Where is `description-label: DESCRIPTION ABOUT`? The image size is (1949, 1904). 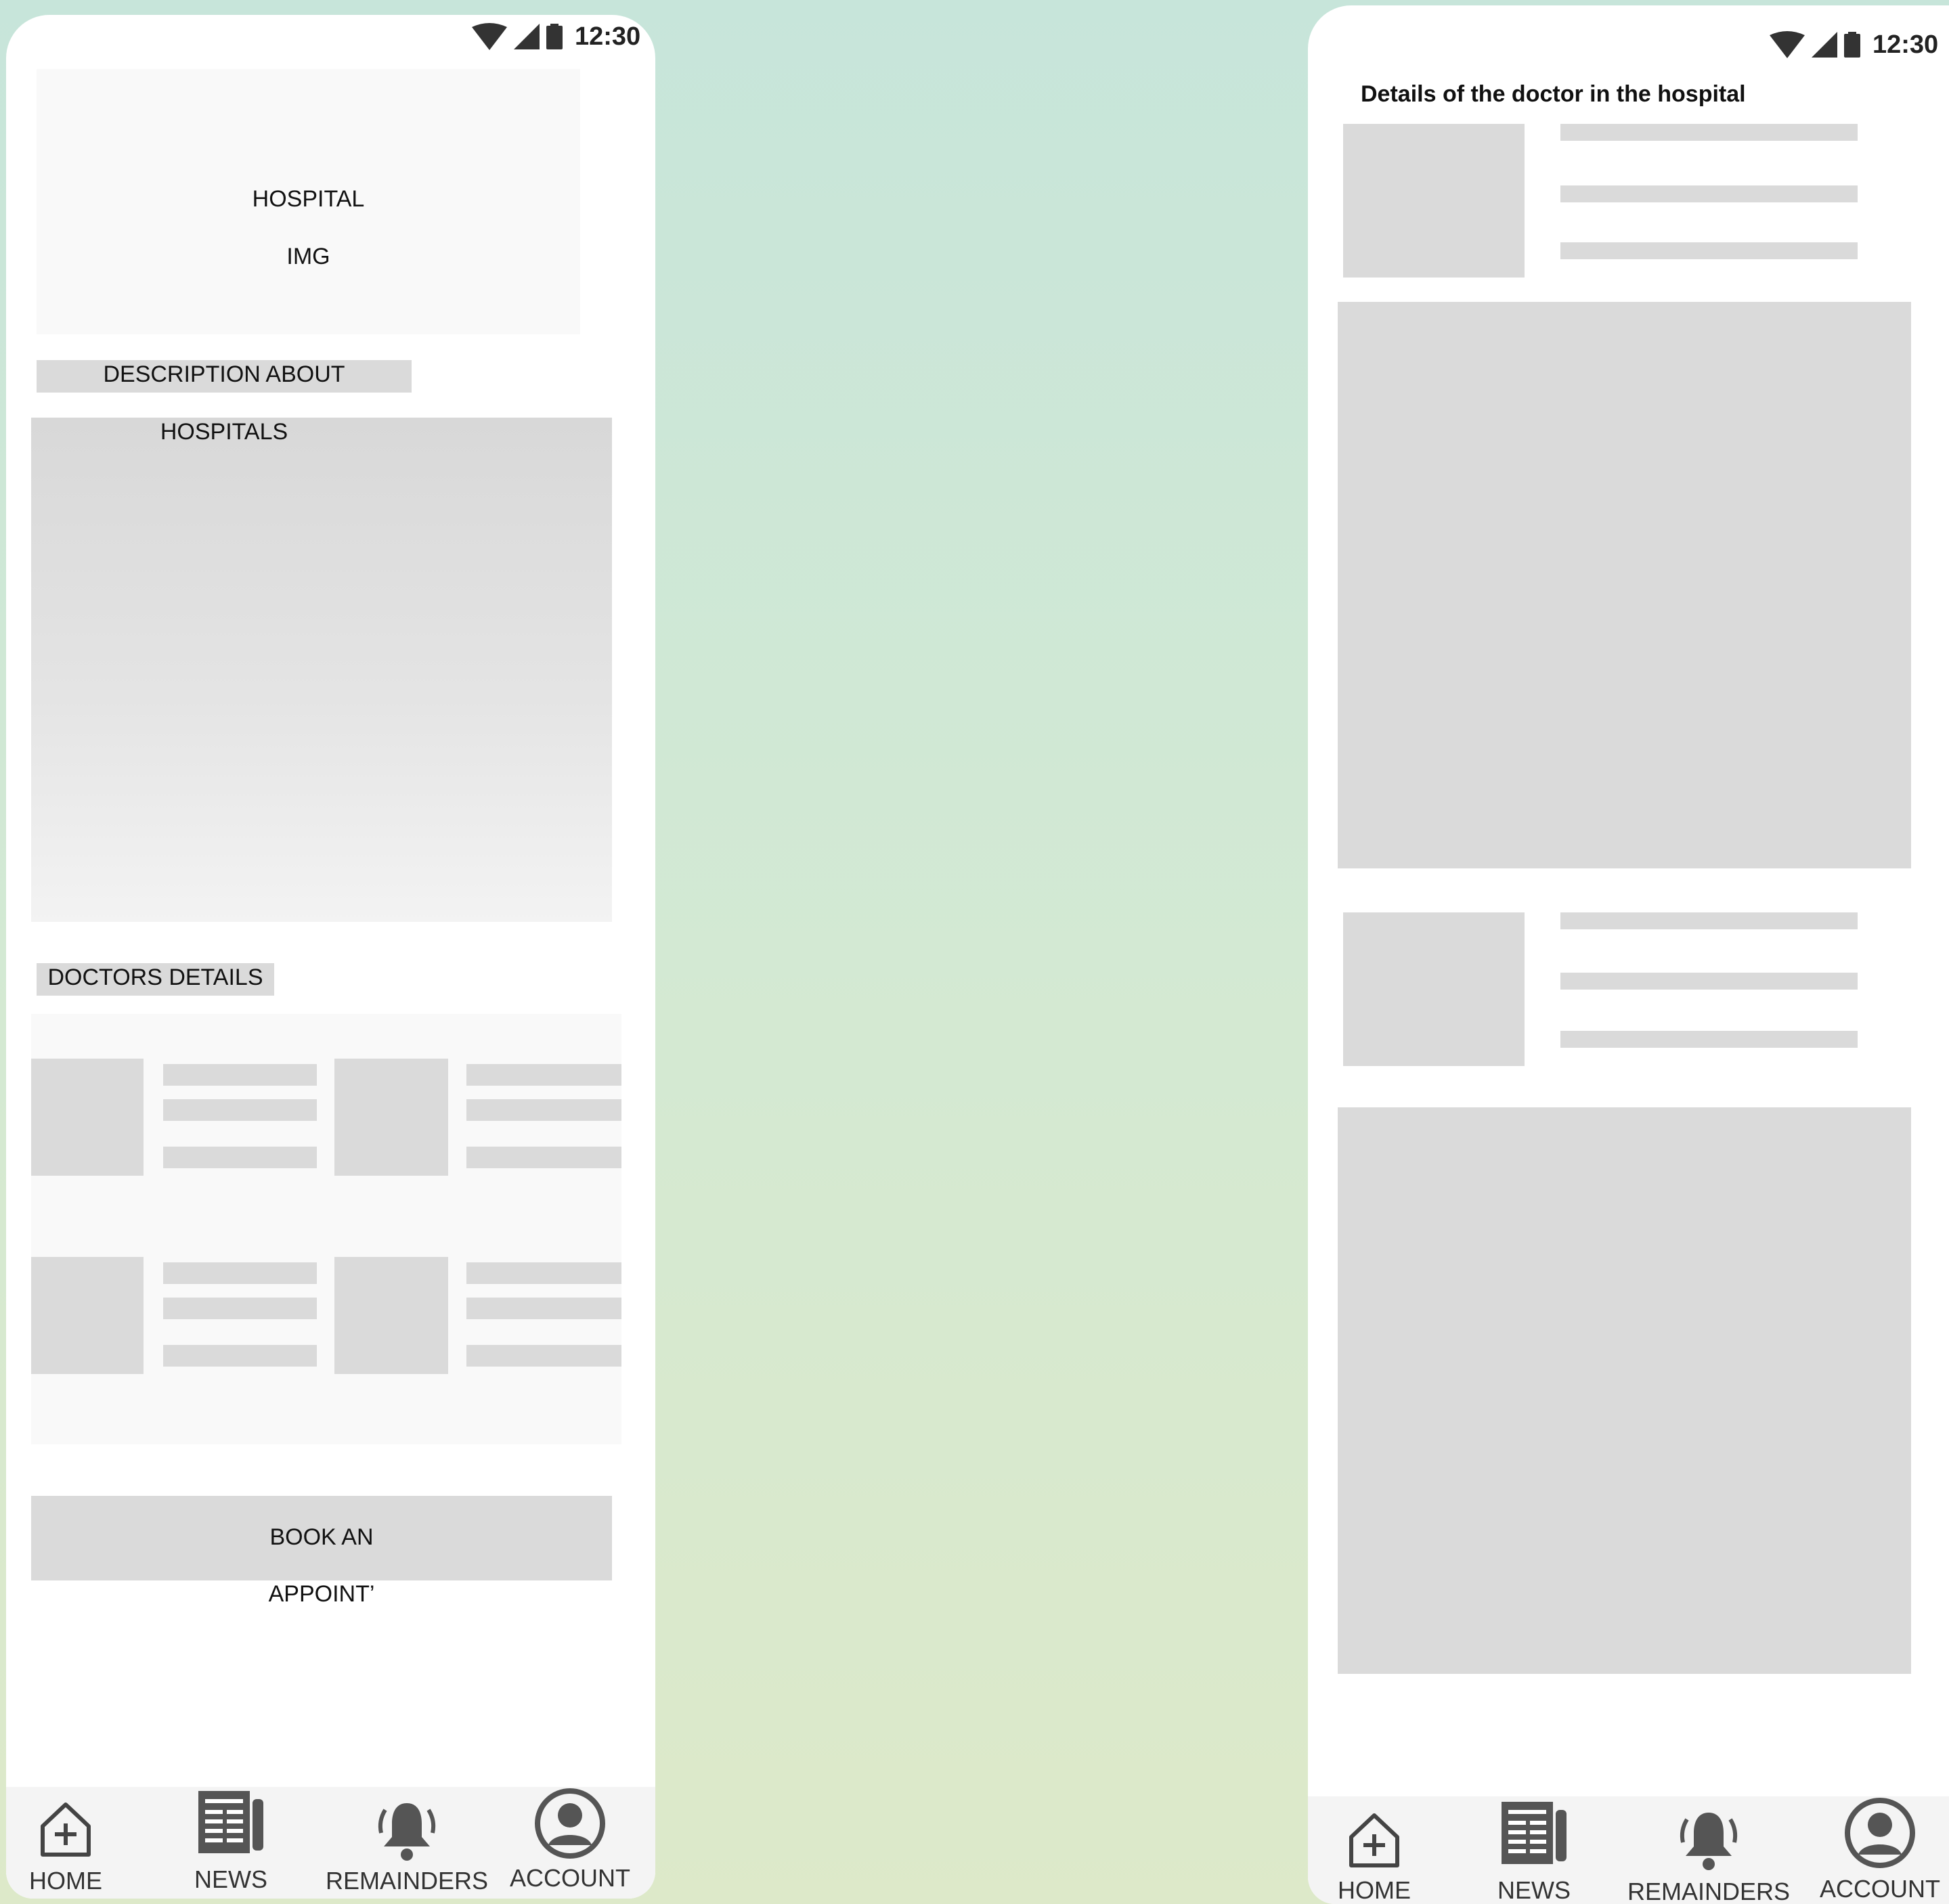
description-label: DESCRIPTION ABOUT is located at coordinates (224, 374).